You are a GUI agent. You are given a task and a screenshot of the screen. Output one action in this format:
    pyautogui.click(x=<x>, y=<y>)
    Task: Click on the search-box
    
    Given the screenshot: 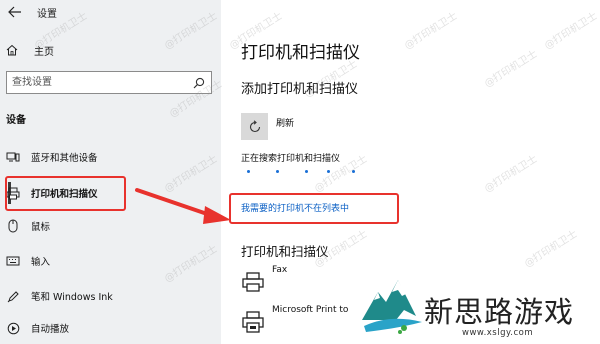 What is the action you would take?
    pyautogui.click(x=109, y=82)
    